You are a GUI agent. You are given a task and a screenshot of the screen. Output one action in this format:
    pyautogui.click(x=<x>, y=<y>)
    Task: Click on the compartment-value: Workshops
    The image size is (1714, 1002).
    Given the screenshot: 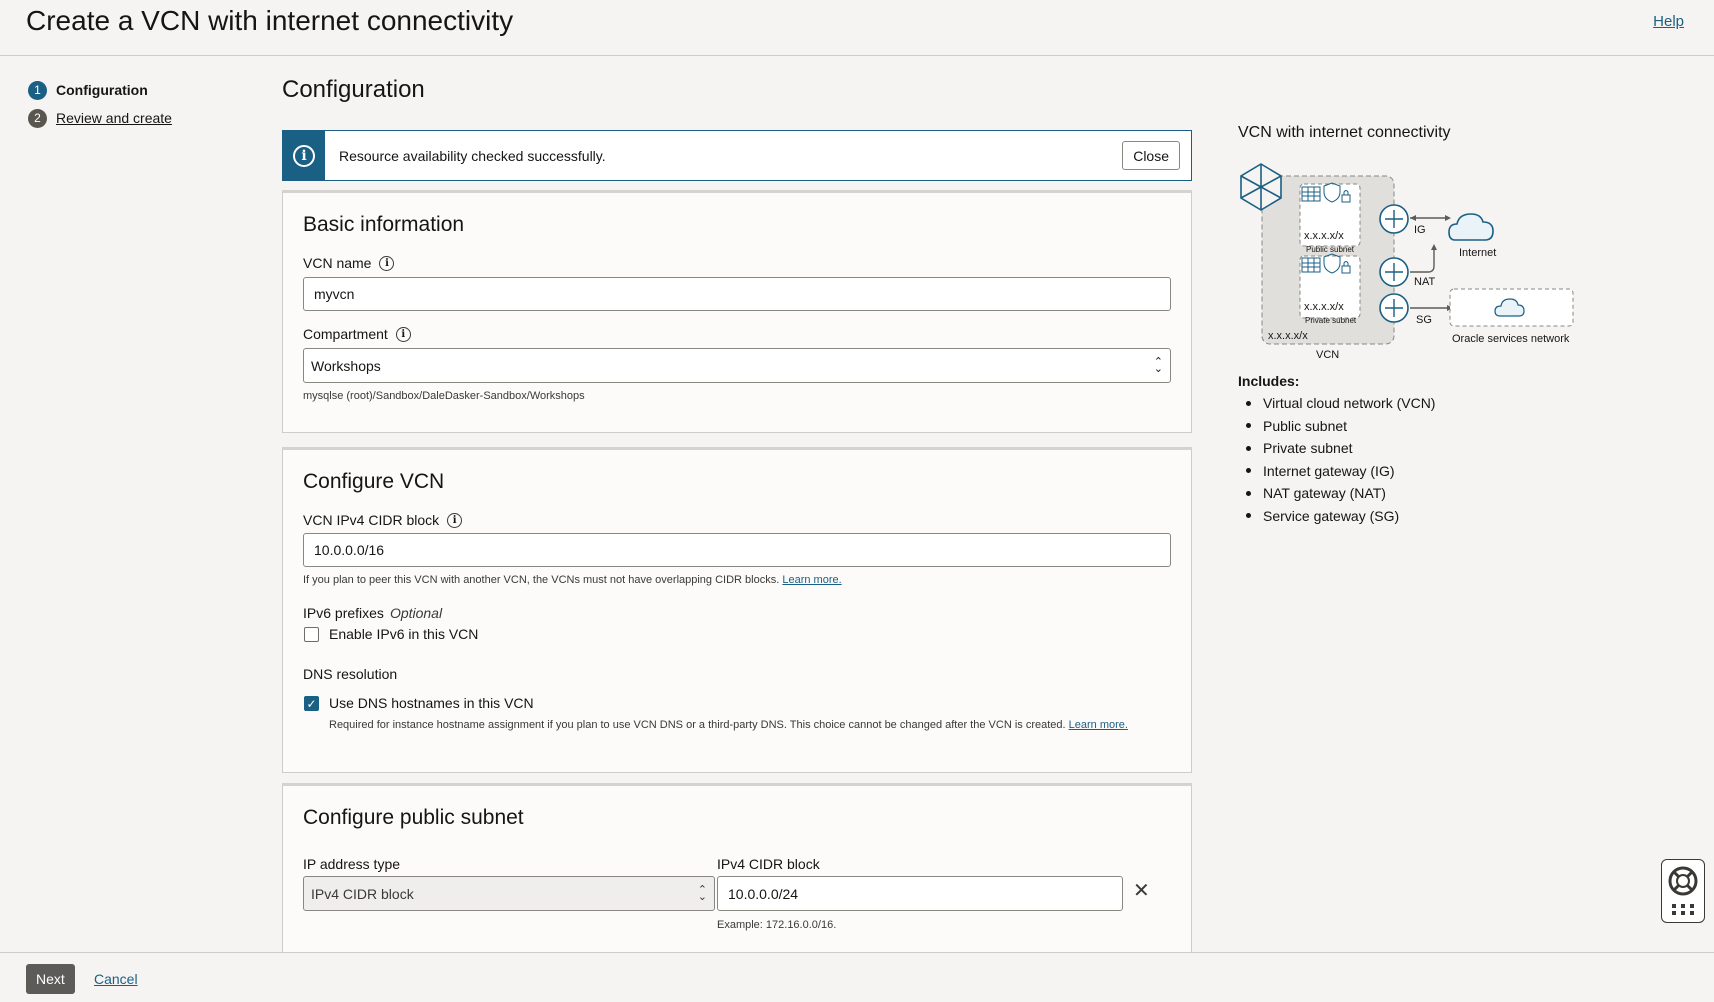 What is the action you would take?
    pyautogui.click(x=346, y=365)
    